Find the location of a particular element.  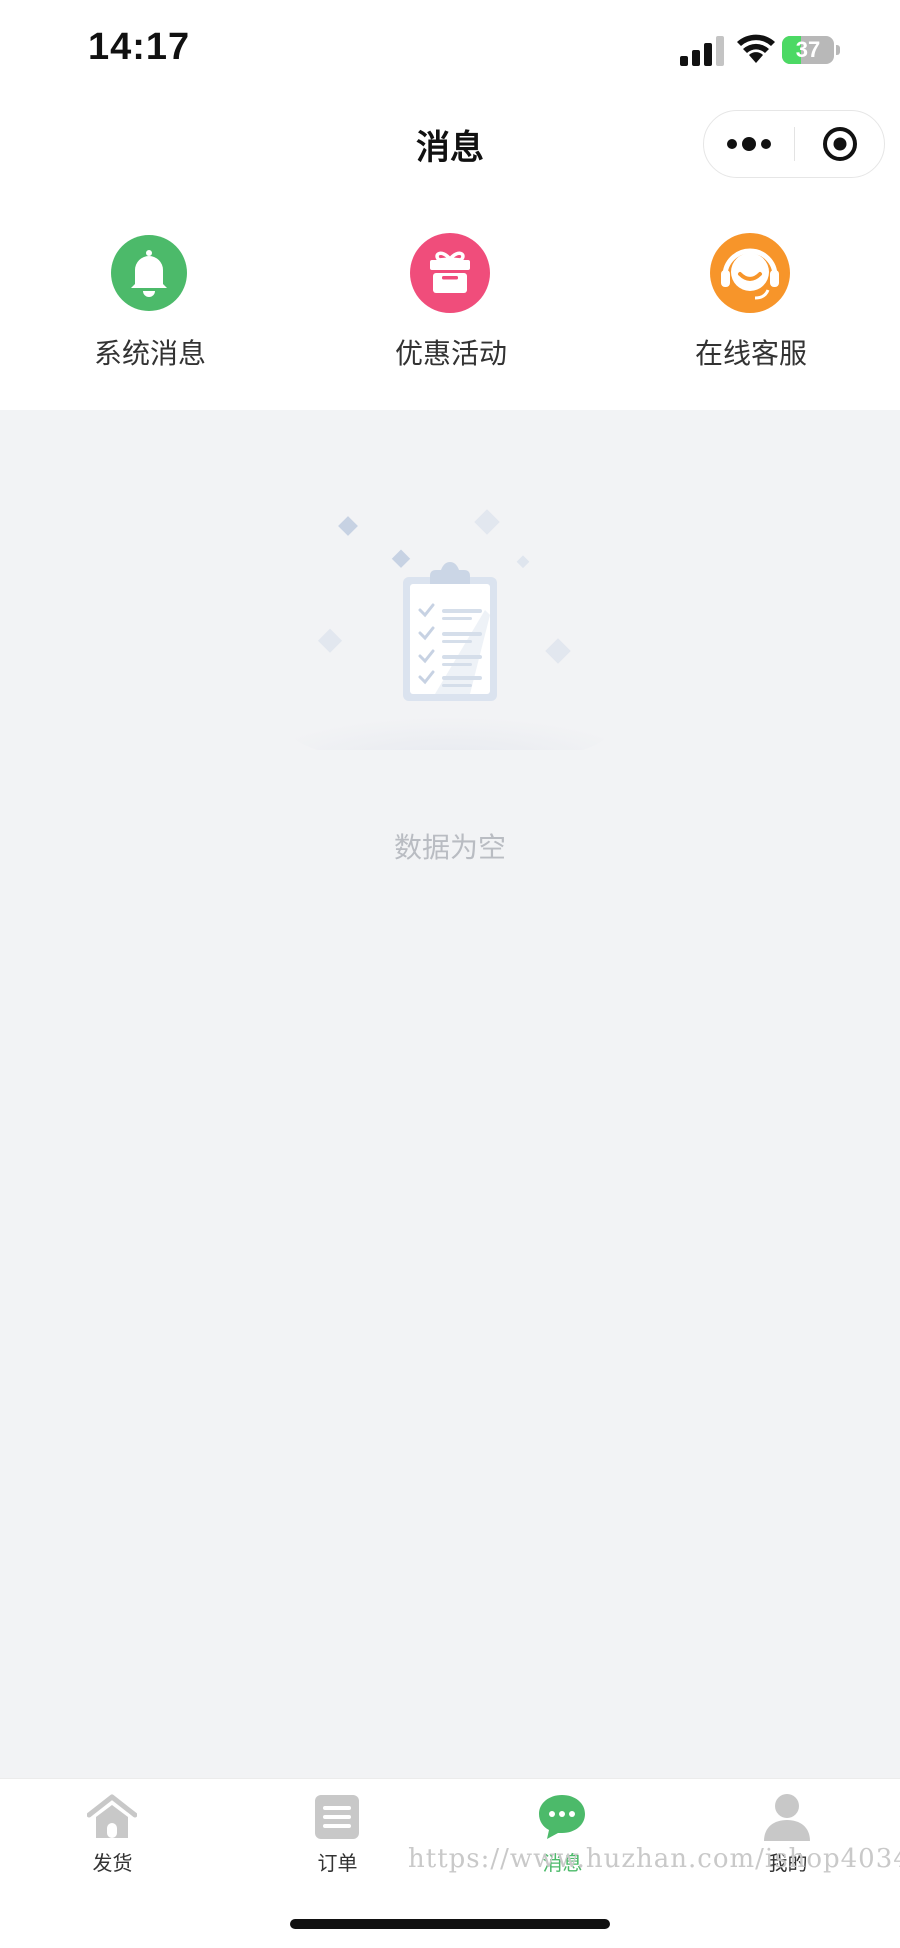

status-time: 14:17 is located at coordinates (139, 47).